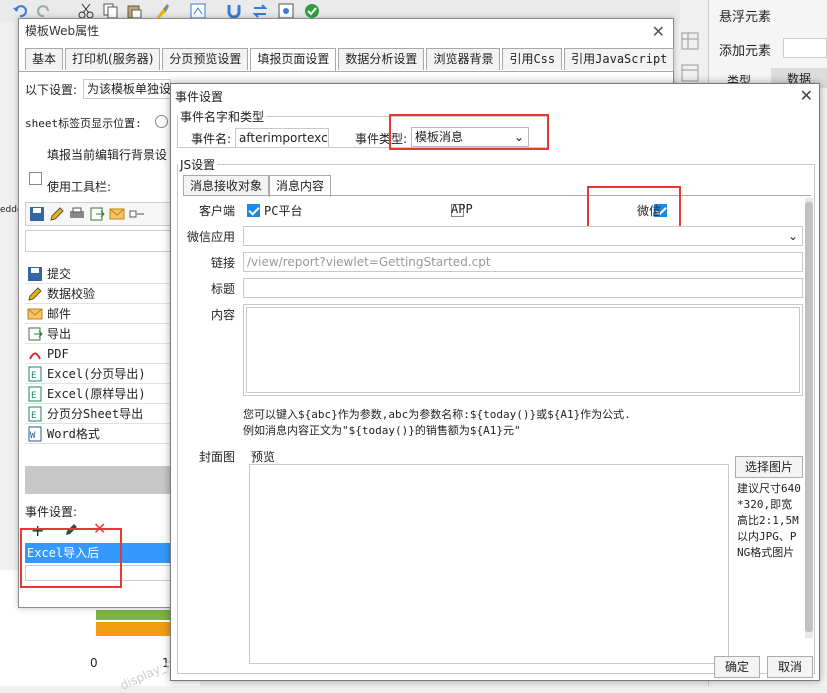 The image size is (827, 693). I want to click on content-textarea, so click(523, 350).